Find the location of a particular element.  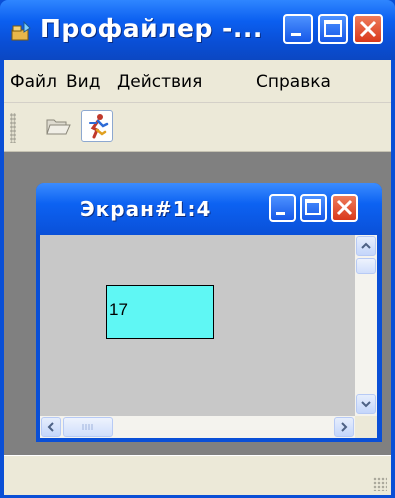

run-button is located at coordinates (97, 126).